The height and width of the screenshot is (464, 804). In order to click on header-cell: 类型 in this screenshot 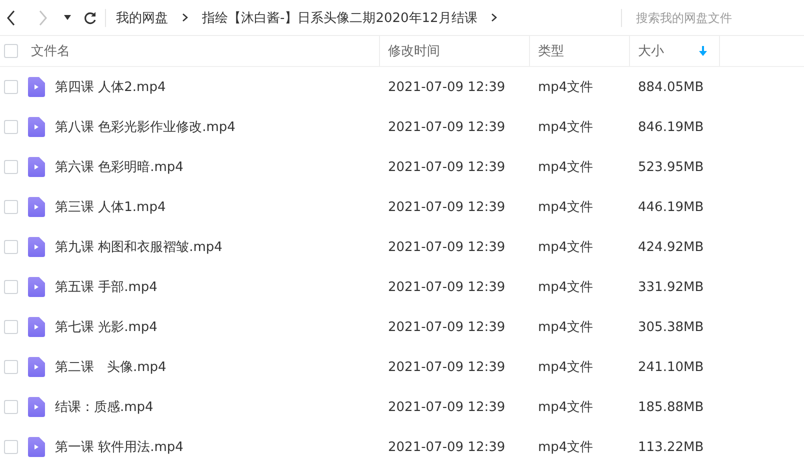, I will do `click(580, 51)`.